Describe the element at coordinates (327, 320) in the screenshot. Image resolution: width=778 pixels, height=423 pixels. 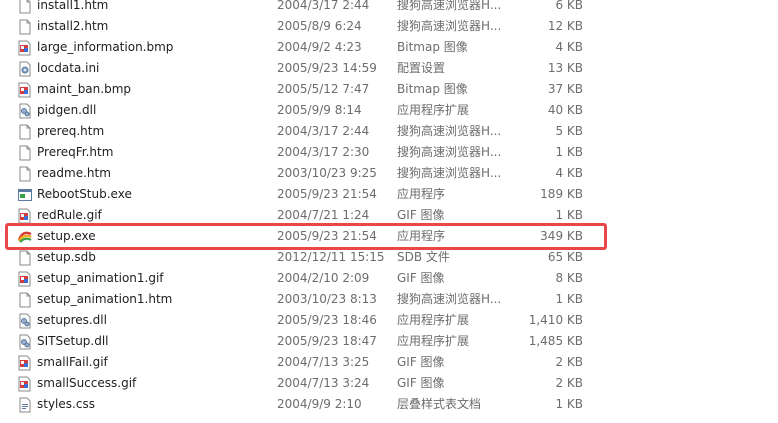
I see `file-date: 2005/9/23 18:46` at that location.